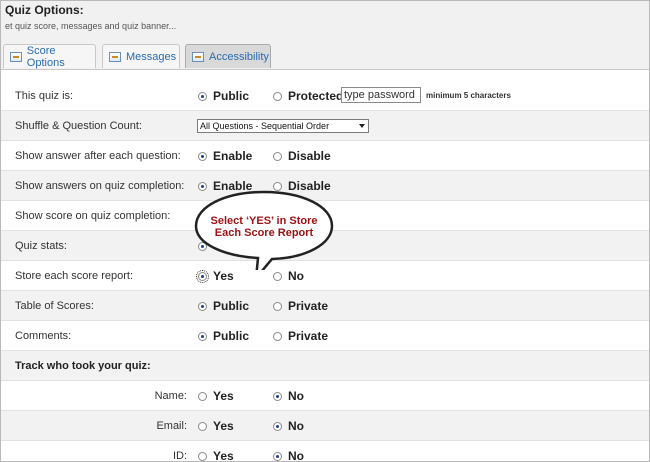  I want to click on option-row-table-scores: Table of Scores: Public Private, so click(325, 306).